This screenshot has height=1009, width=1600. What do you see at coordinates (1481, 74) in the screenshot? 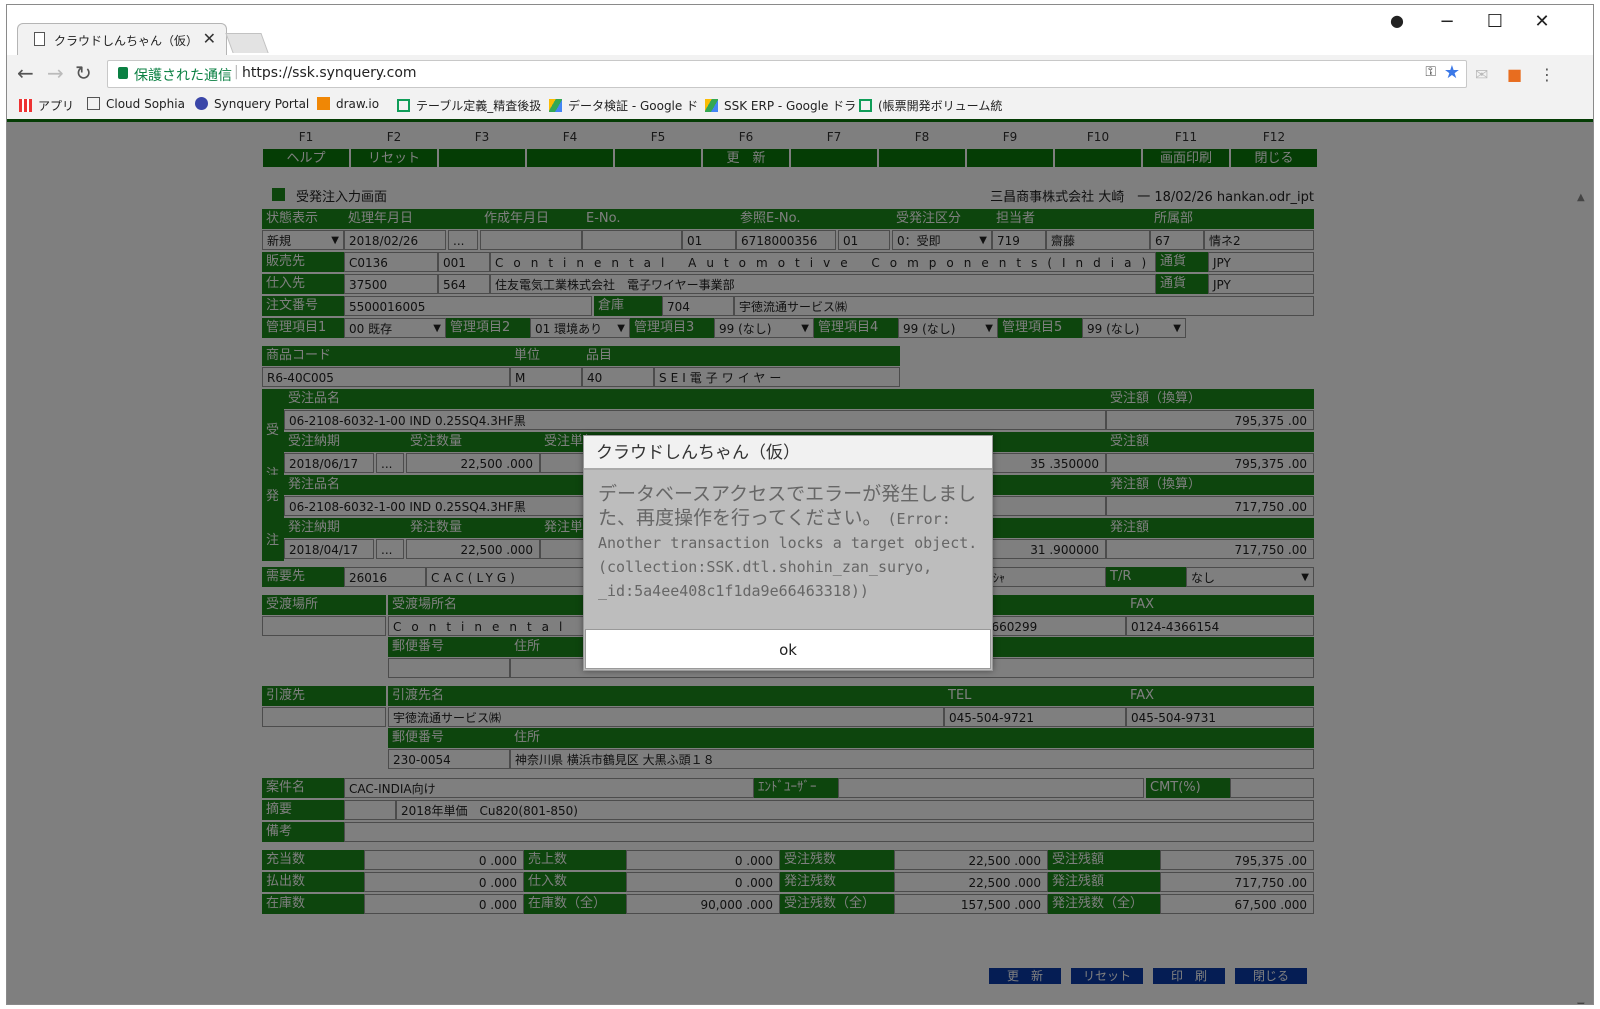
I see `extension-icon: ✉` at bounding box center [1481, 74].